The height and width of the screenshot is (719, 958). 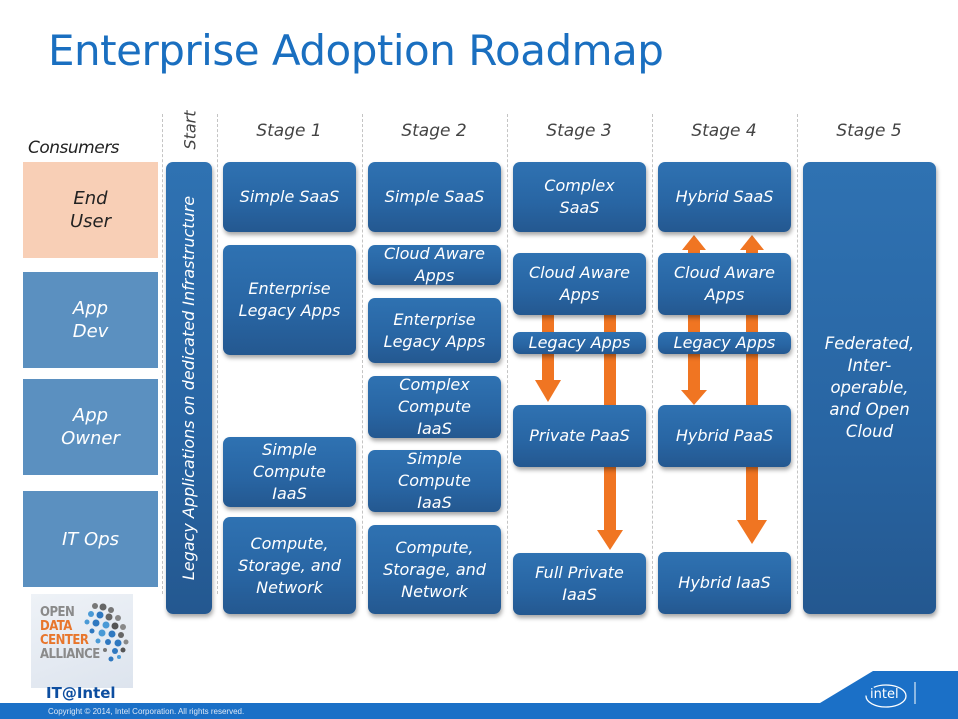 I want to click on stage3-complex-saas: Complex SaaS, so click(x=579, y=197).